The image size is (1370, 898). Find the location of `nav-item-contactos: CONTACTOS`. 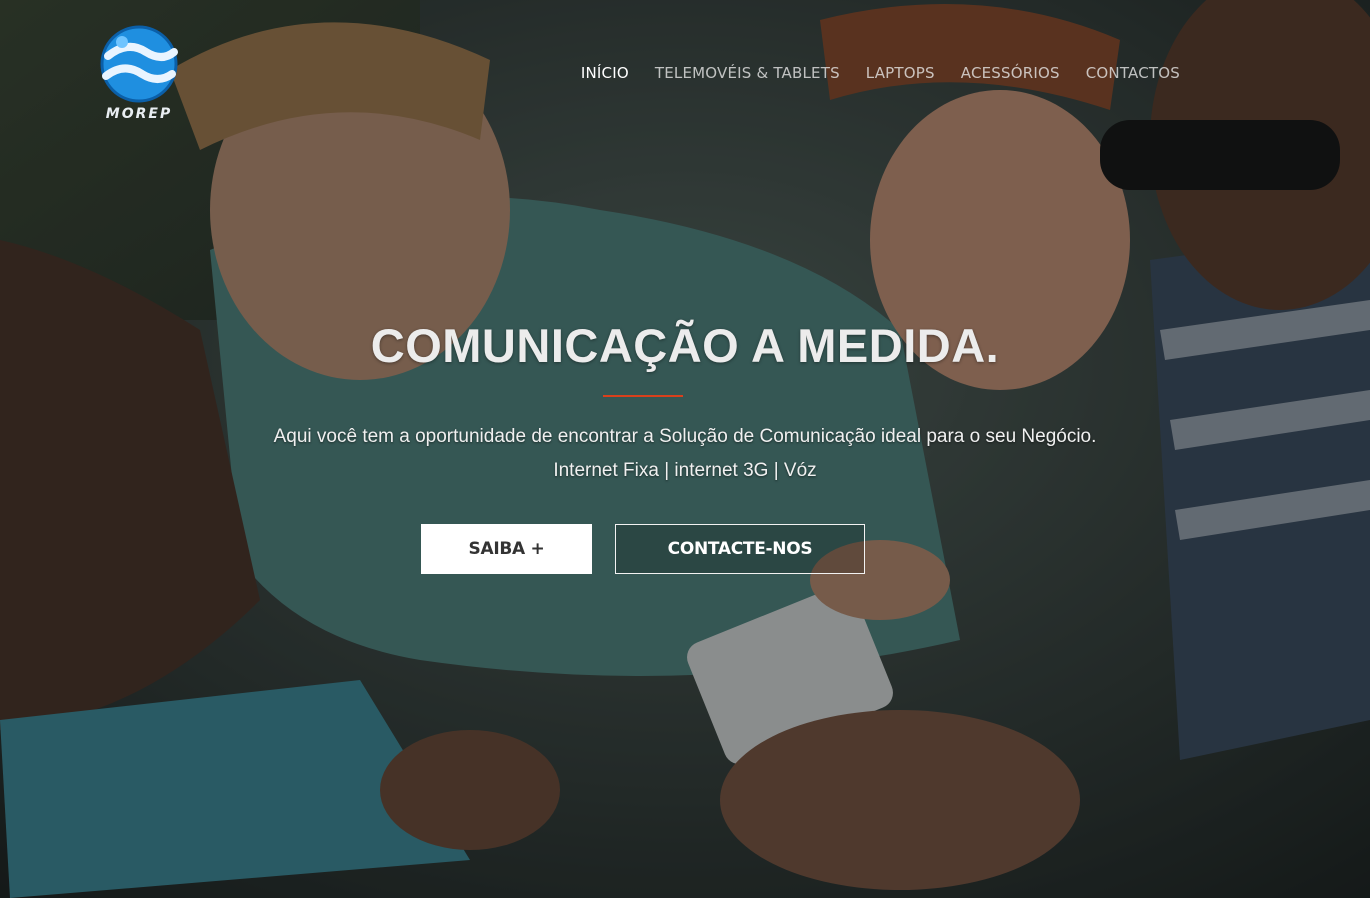

nav-item-contactos: CONTACTOS is located at coordinates (1133, 73).